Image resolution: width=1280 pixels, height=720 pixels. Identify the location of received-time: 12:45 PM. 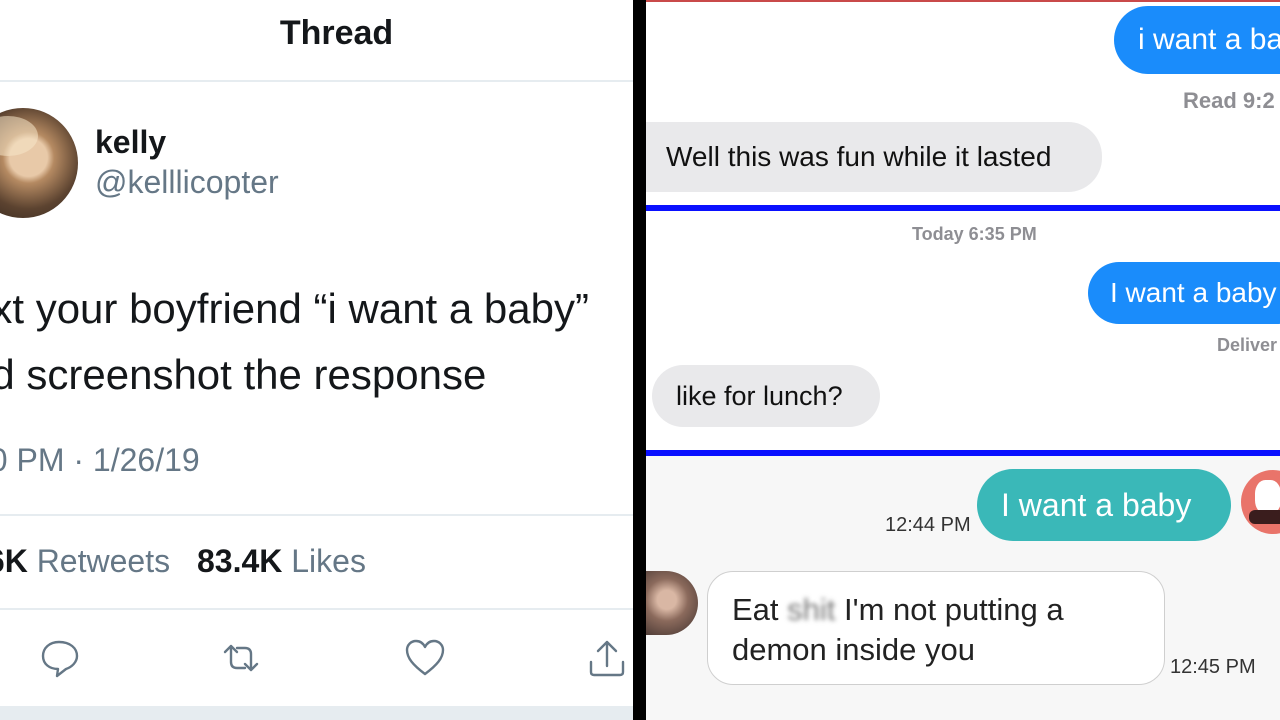
(1213, 667).